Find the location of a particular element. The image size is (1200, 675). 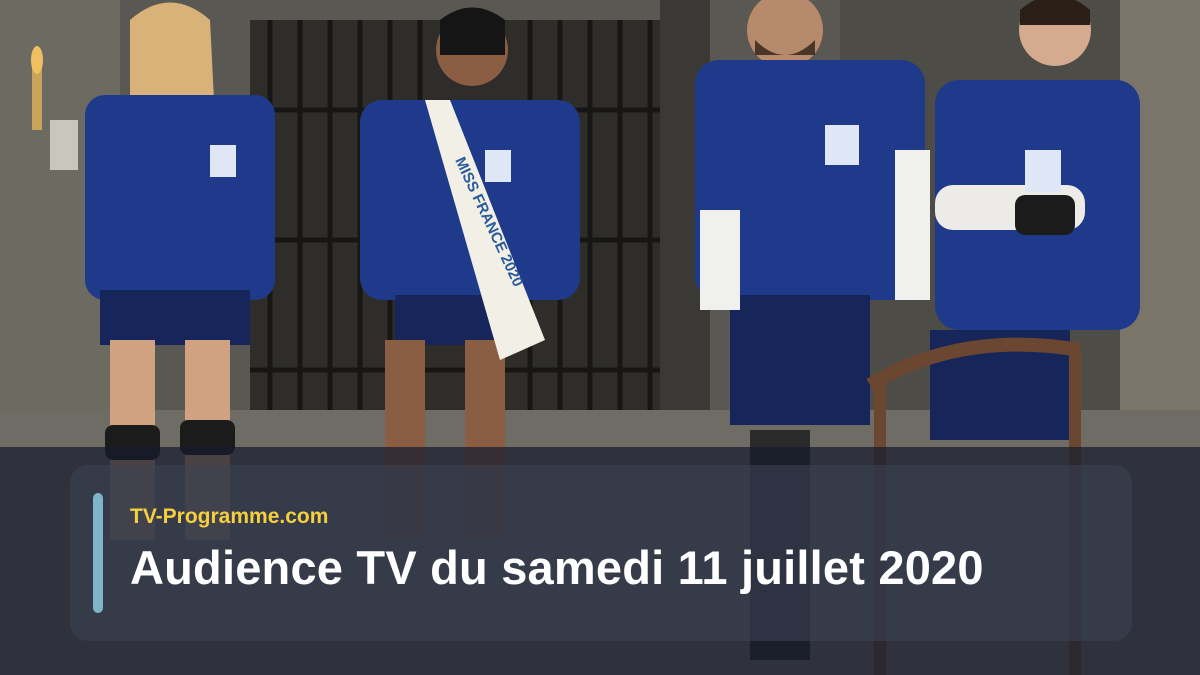

site-name: TV-Programme.com is located at coordinates (229, 516).